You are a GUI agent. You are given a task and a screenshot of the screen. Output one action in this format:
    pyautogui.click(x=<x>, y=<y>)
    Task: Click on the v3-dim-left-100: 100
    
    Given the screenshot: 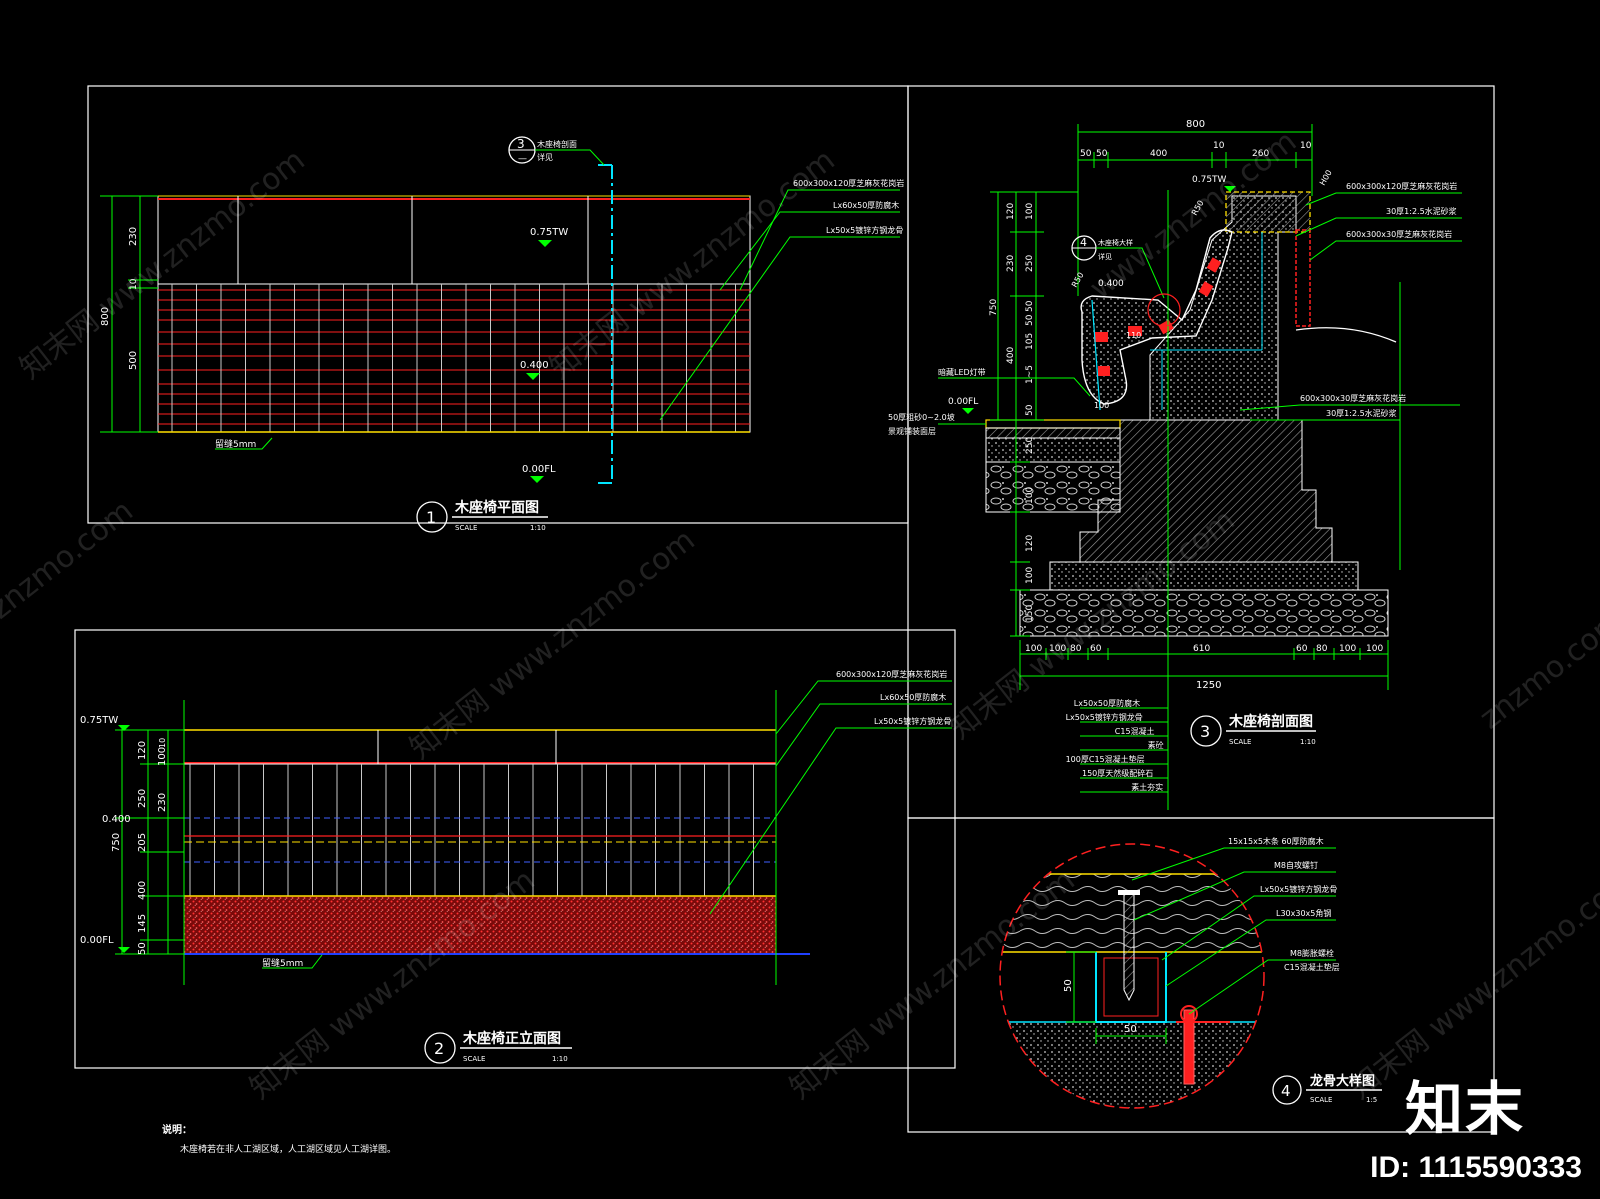 What is the action you would take?
    pyautogui.click(x=1030, y=495)
    